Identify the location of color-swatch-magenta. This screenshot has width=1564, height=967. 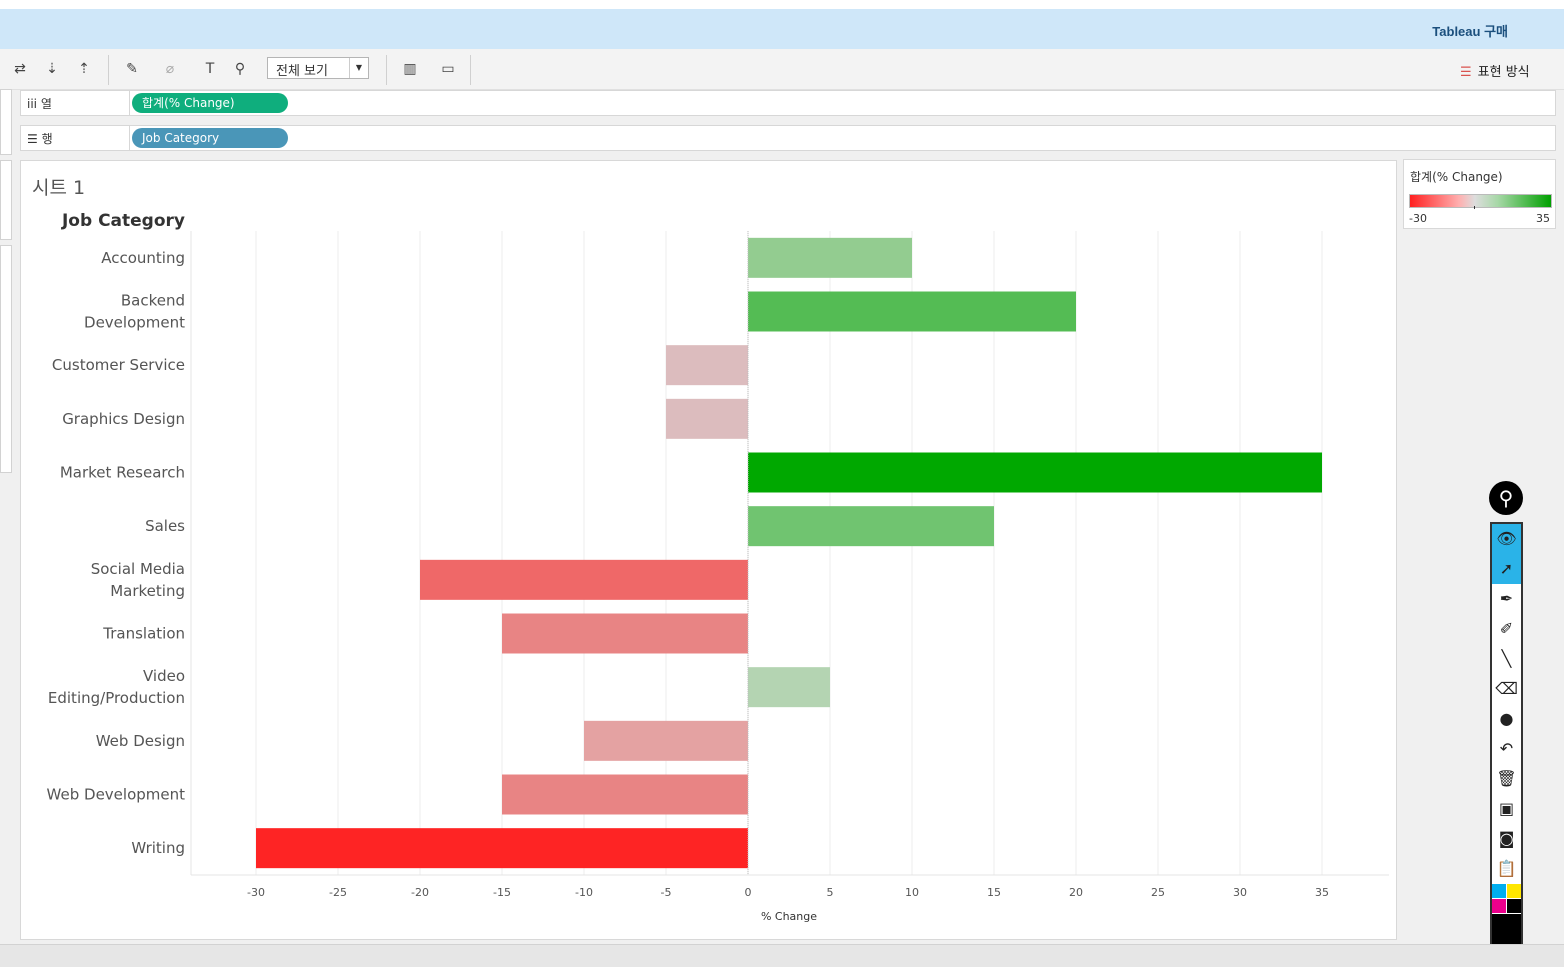
(1499, 906).